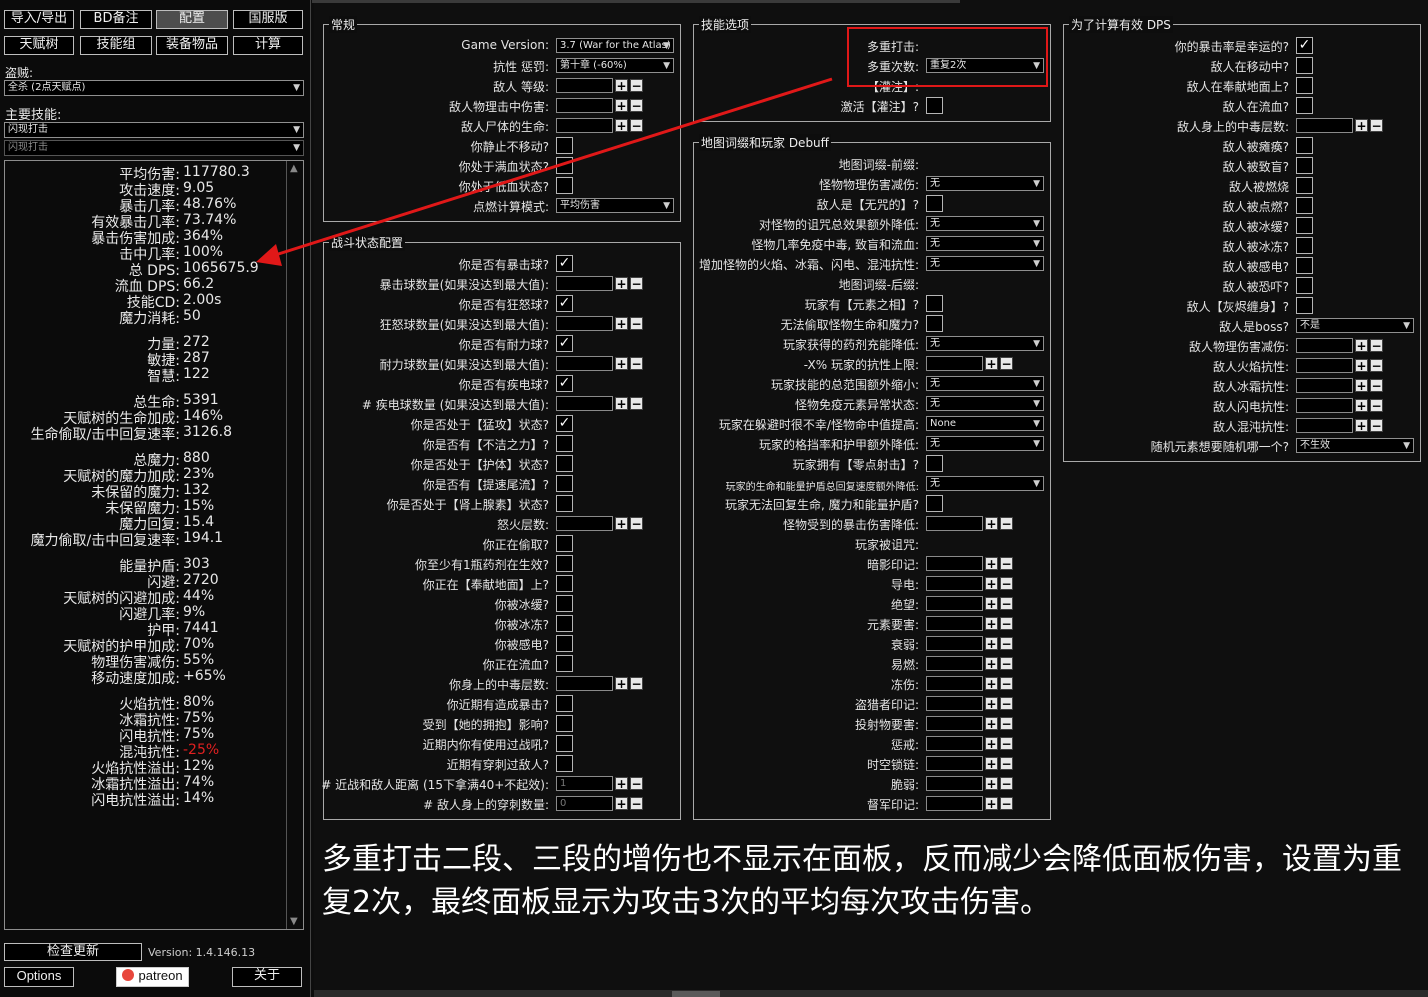 Image resolution: width=1428 pixels, height=997 pixels. I want to click on bottom-scroll-strip, so click(871, 993).